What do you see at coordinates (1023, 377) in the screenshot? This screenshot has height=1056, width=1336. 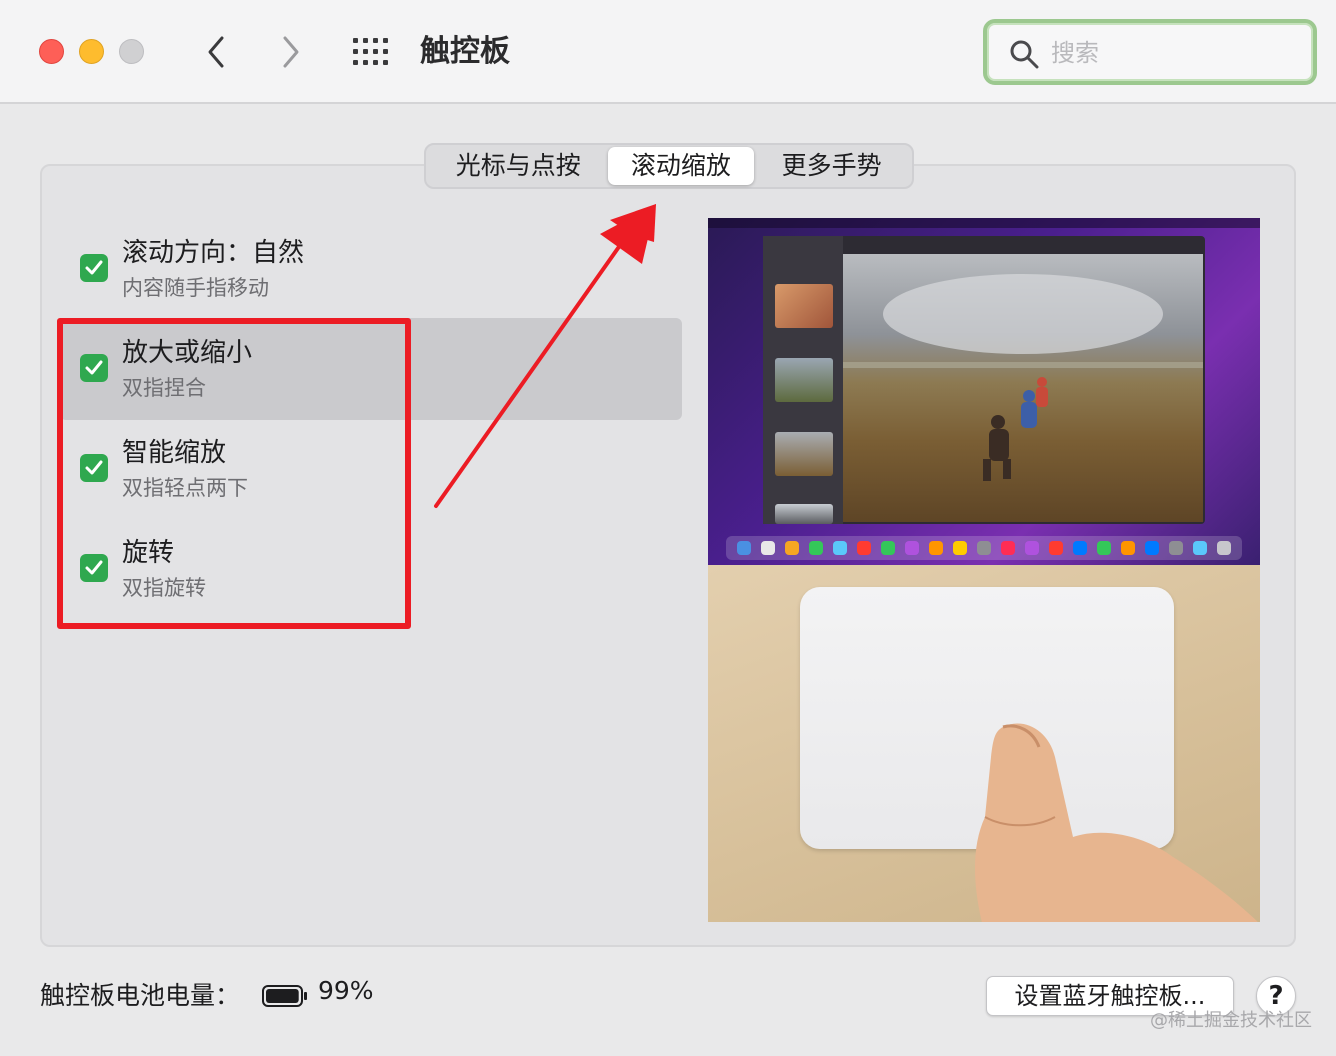 I see `preview-figures` at bounding box center [1023, 377].